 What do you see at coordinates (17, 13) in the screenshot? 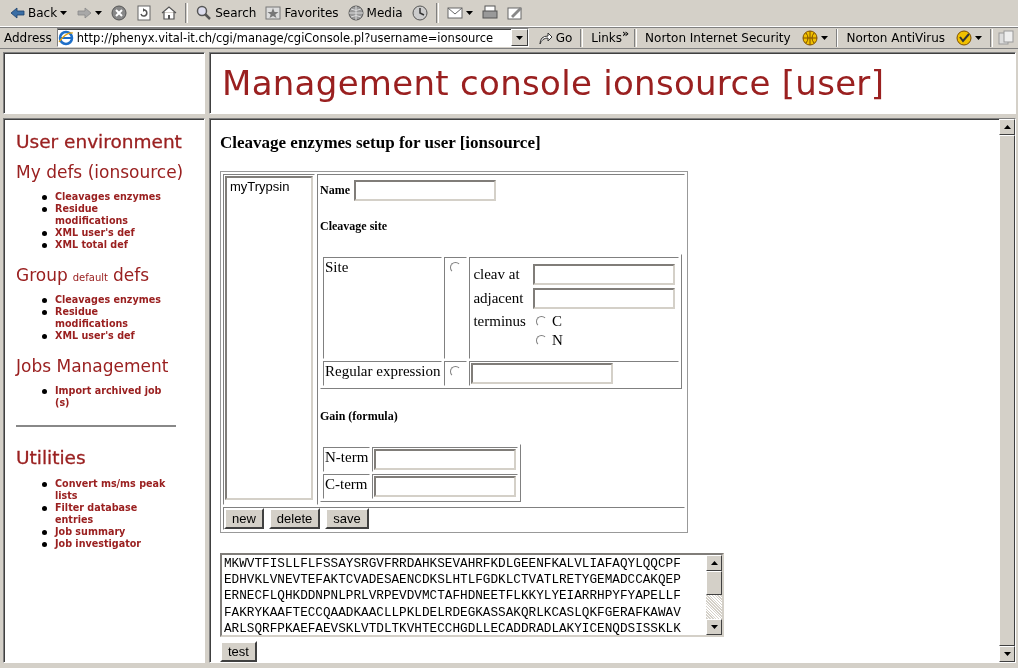
I see `back-arrow-icon` at bounding box center [17, 13].